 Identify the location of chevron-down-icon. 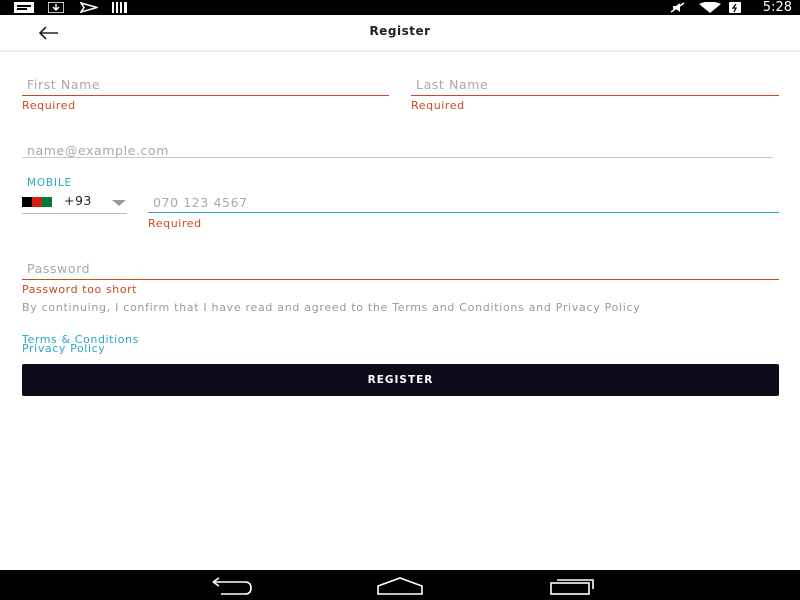
(119, 203).